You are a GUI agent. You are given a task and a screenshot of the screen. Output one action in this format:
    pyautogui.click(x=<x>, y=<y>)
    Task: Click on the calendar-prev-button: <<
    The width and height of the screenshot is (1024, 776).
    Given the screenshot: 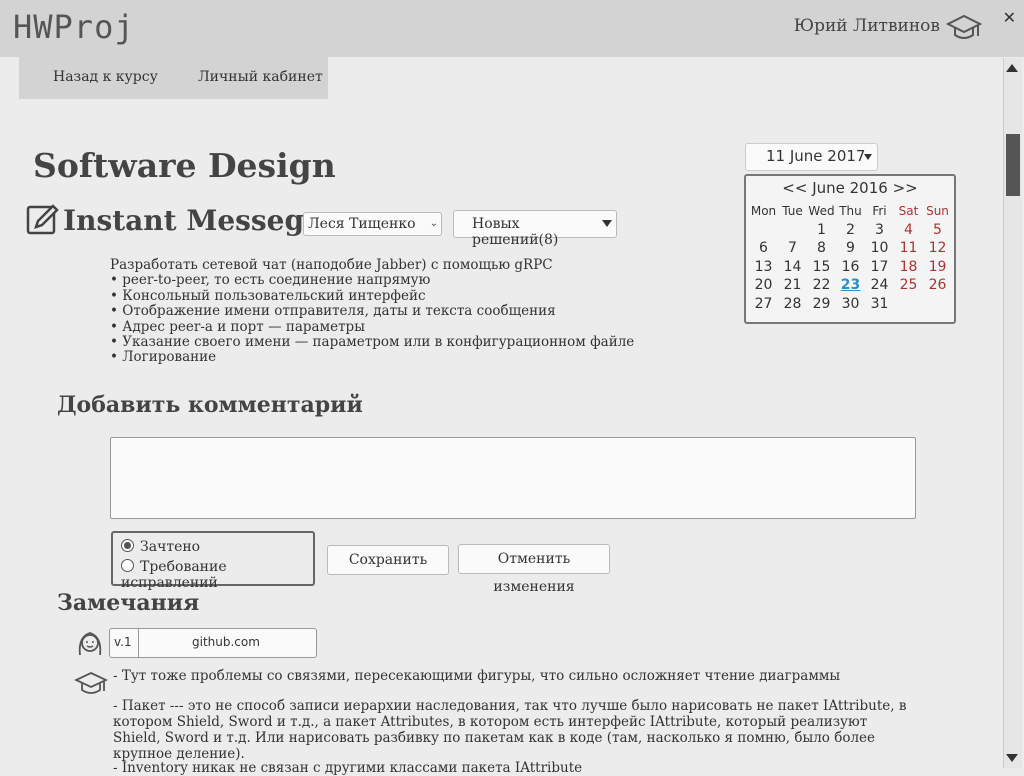 What is the action you would take?
    pyautogui.click(x=794, y=188)
    